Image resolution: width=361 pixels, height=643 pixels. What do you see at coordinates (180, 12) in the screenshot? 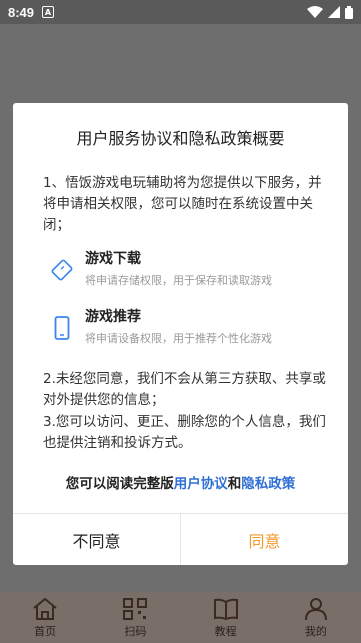
I see `status-bar: 8:49 A` at bounding box center [180, 12].